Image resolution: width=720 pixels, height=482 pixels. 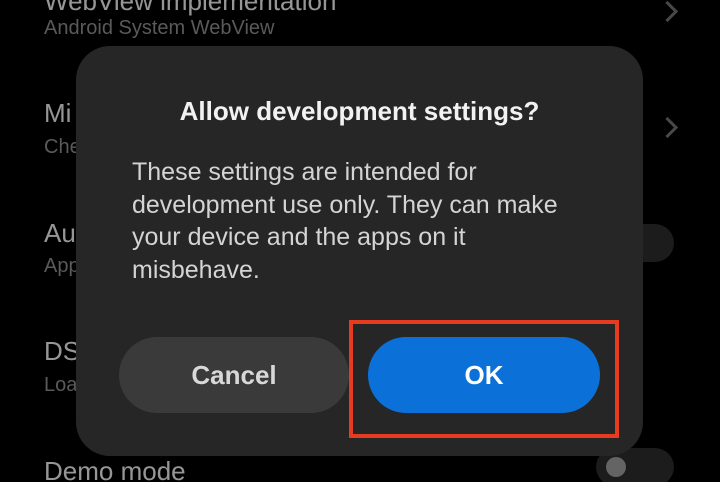 What do you see at coordinates (484, 379) in the screenshot?
I see `ok-highlight-box` at bounding box center [484, 379].